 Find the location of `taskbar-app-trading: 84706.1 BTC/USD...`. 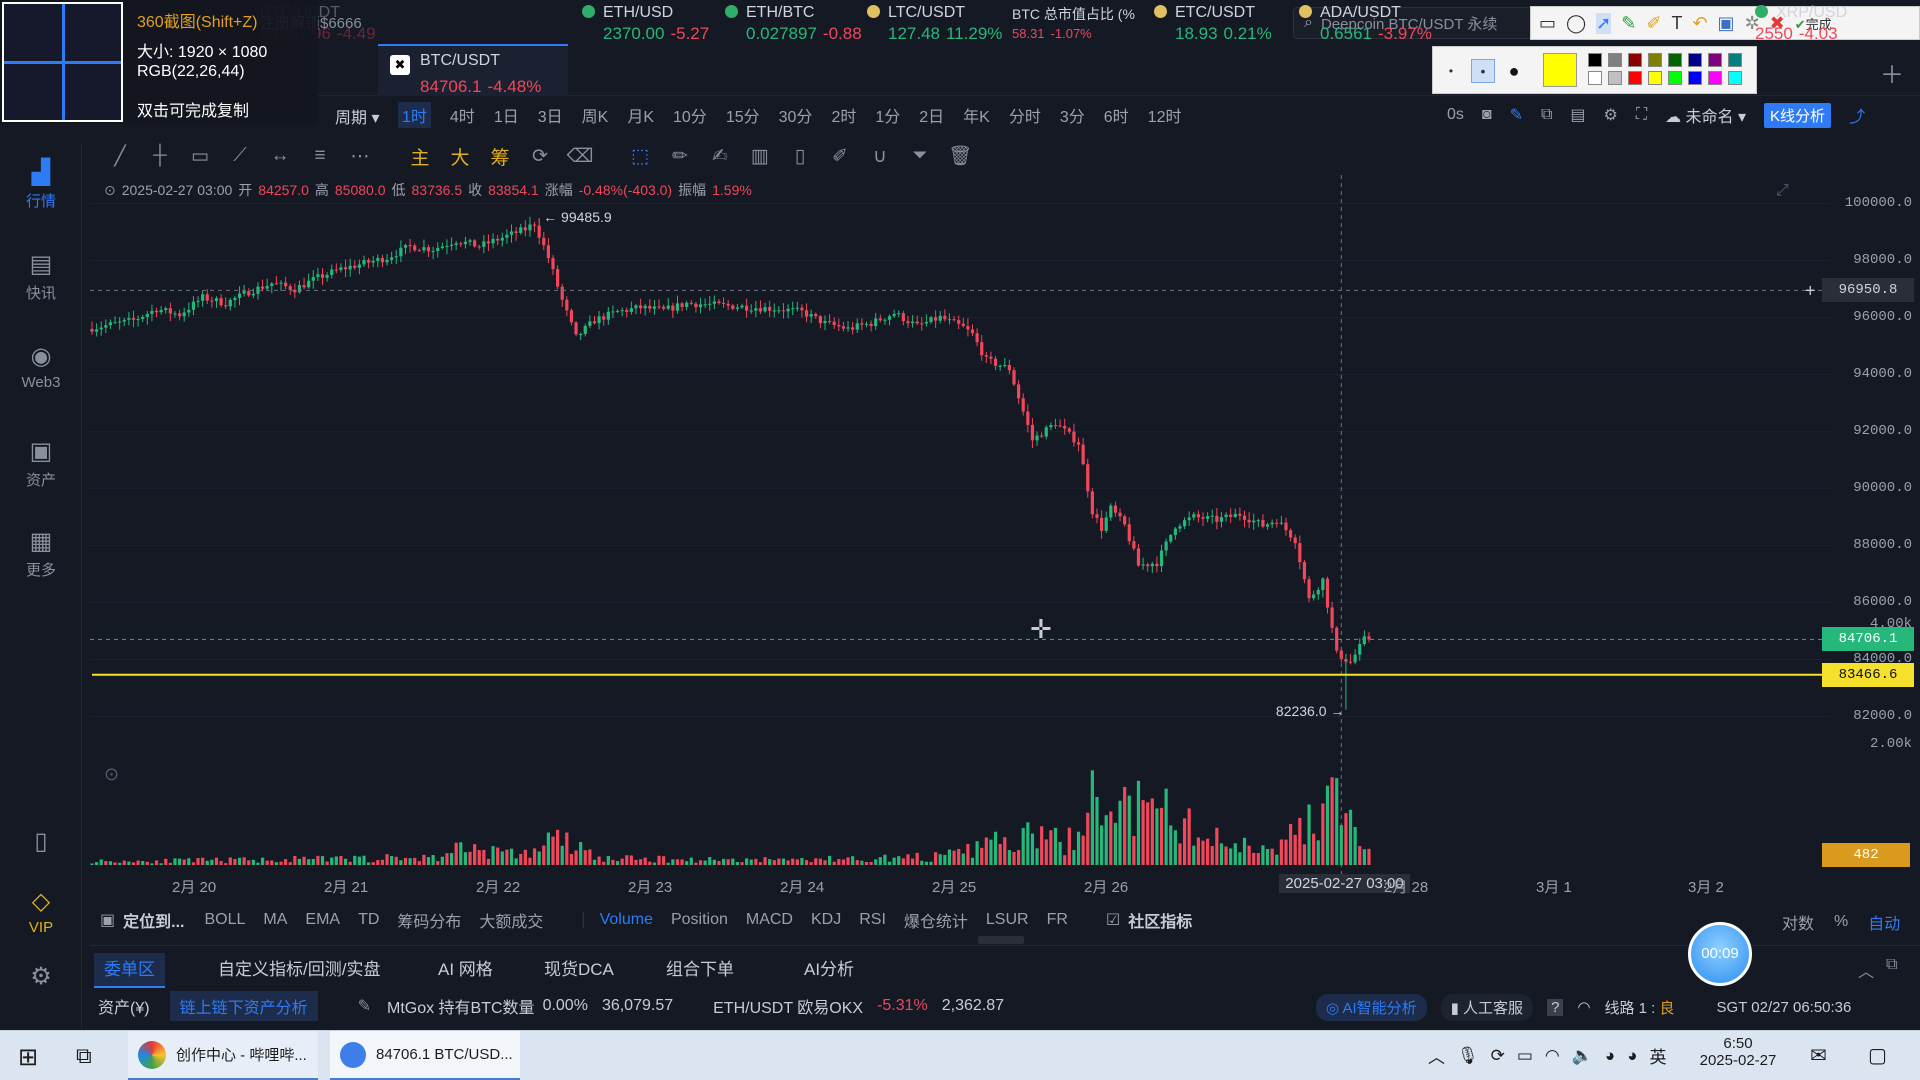

taskbar-app-trading: 84706.1 BTC/USD... is located at coordinates (425, 1055).